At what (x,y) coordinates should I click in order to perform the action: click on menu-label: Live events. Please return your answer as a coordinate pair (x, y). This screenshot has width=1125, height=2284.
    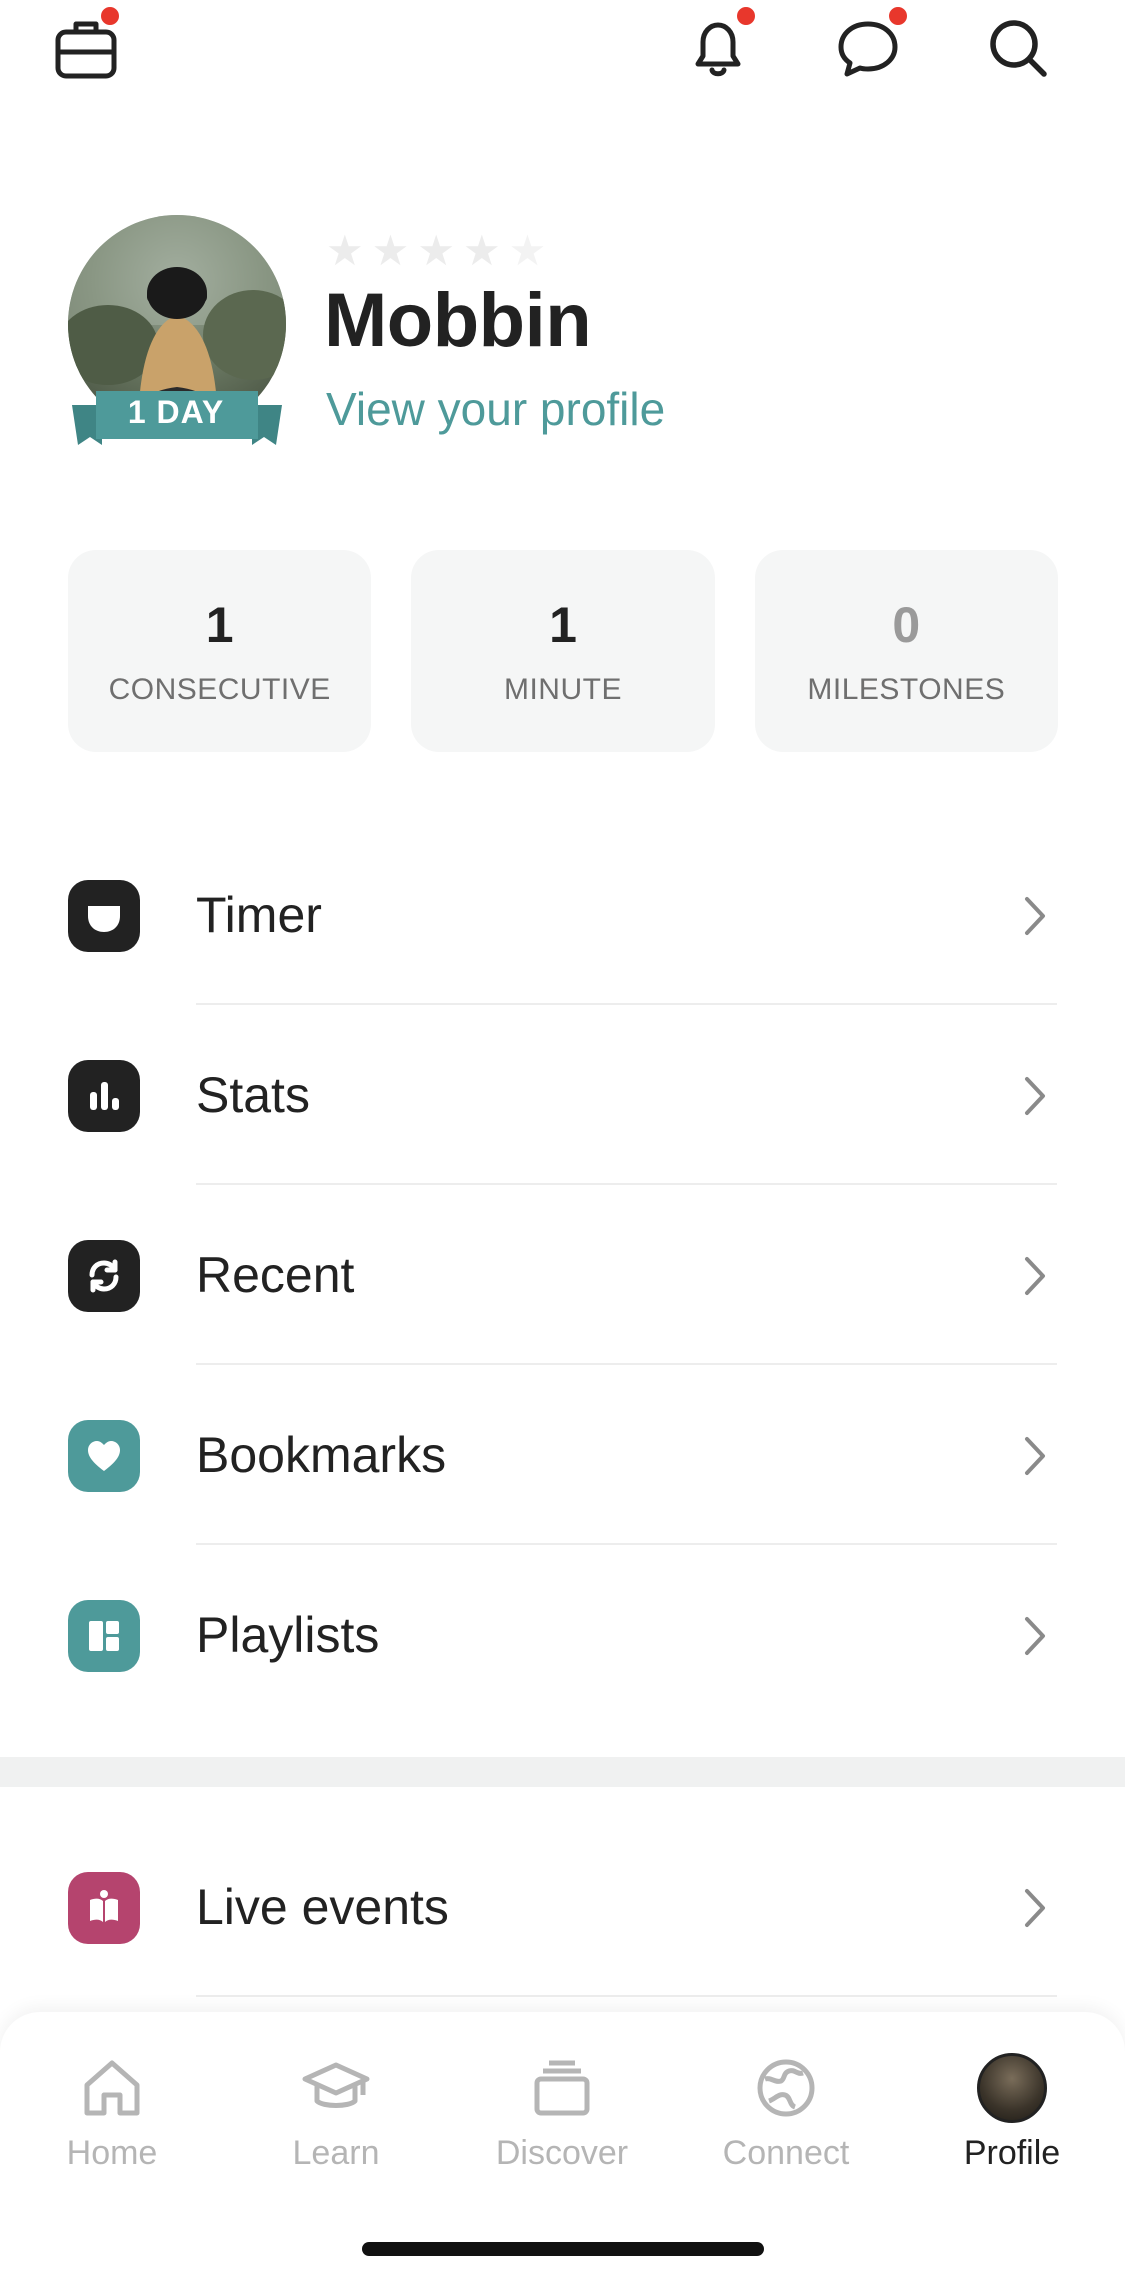
    Looking at the image, I should click on (322, 1907).